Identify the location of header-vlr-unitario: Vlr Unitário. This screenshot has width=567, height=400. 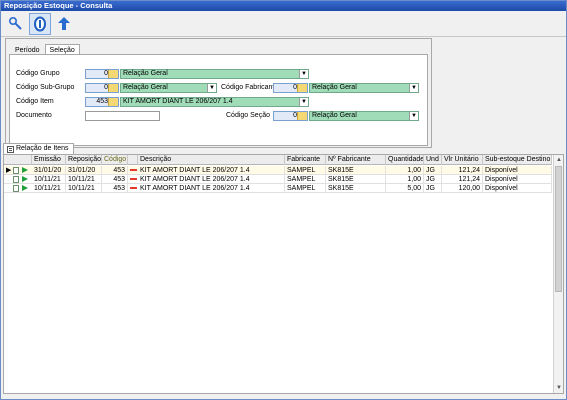
(462, 160).